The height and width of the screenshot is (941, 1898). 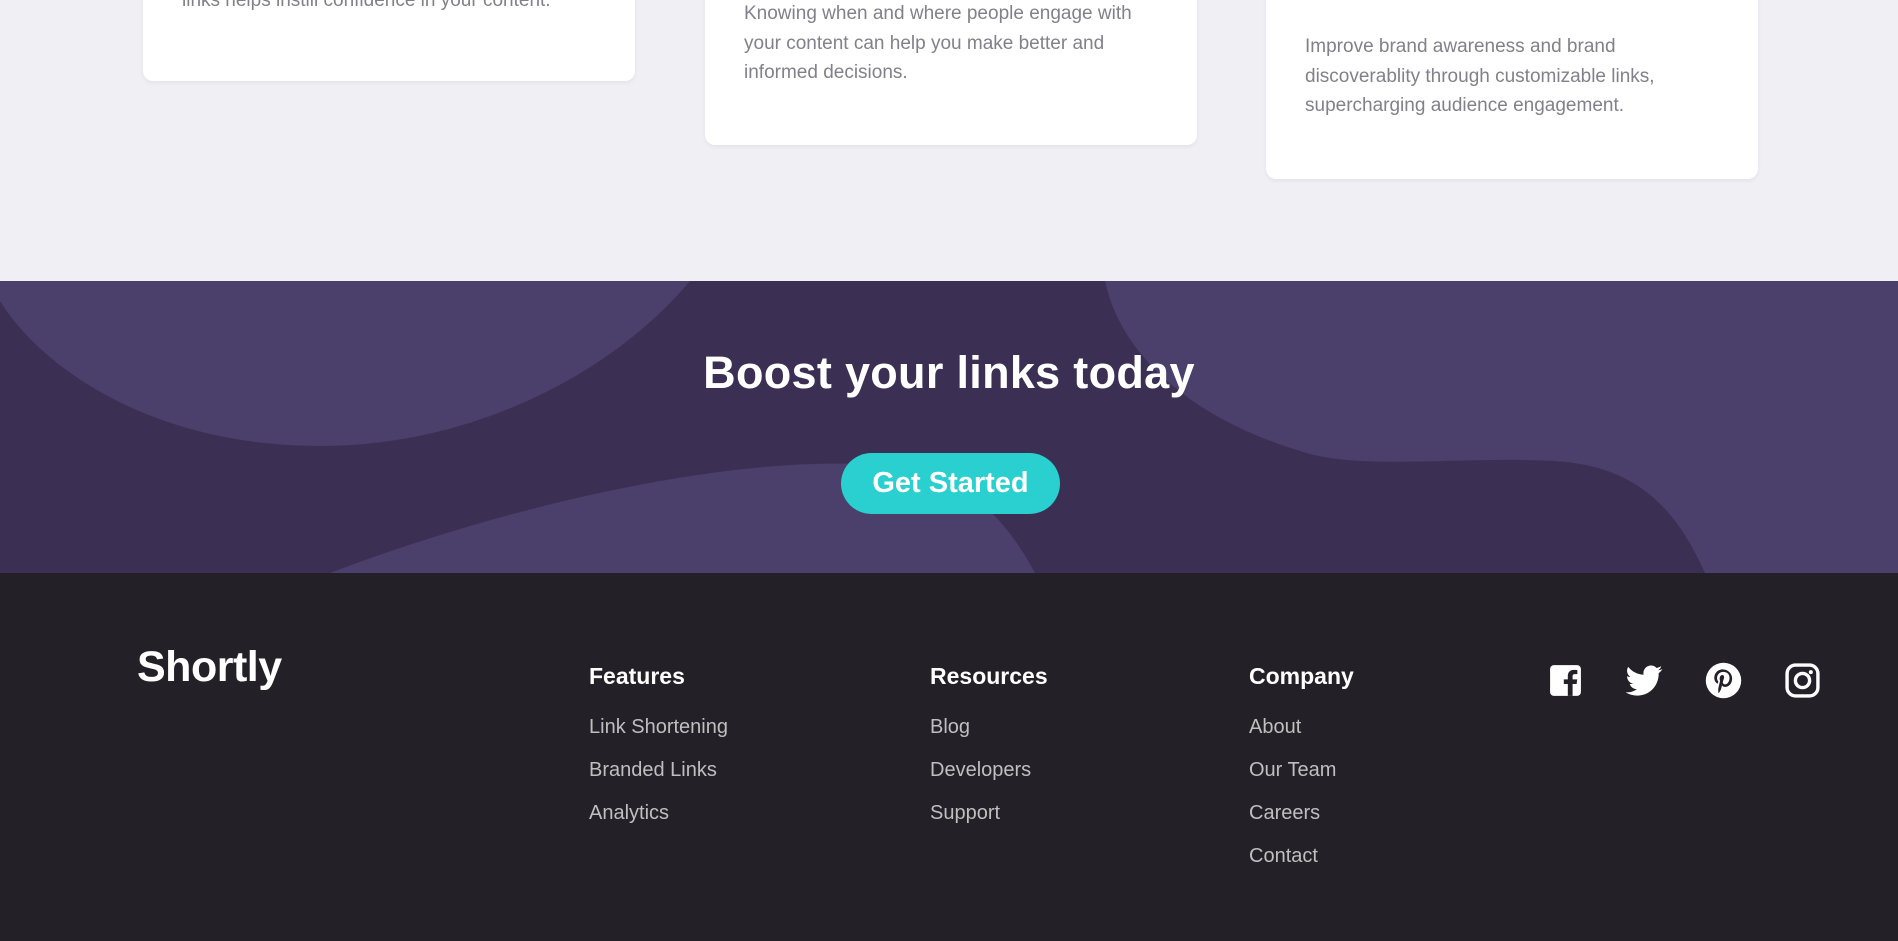 What do you see at coordinates (989, 754) in the screenshot?
I see `footer-column-resources: Resources Blog Developers Support` at bounding box center [989, 754].